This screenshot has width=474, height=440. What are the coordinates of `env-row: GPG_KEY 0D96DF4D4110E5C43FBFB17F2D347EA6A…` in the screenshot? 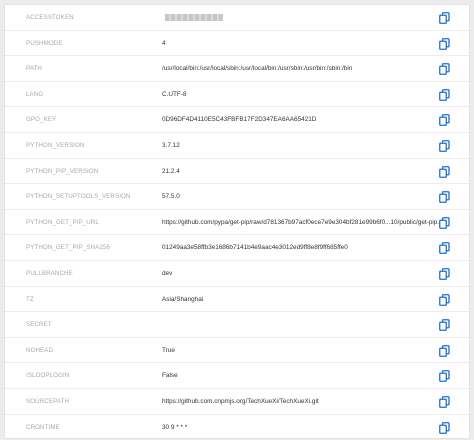 It's located at (237, 120).